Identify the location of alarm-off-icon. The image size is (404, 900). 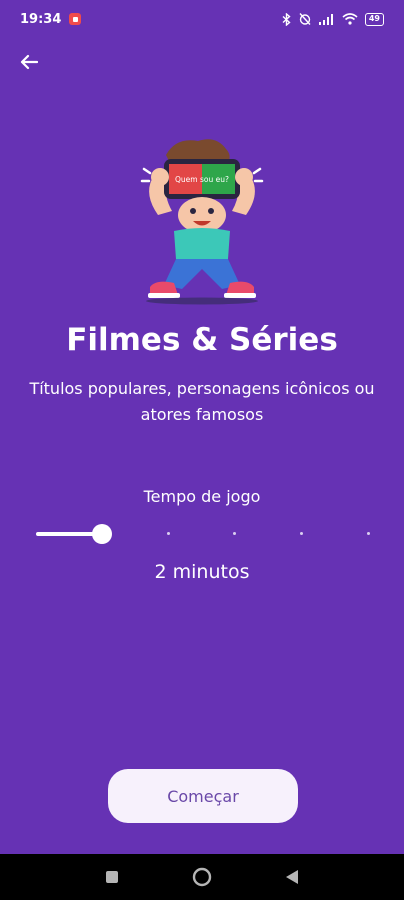
(305, 19).